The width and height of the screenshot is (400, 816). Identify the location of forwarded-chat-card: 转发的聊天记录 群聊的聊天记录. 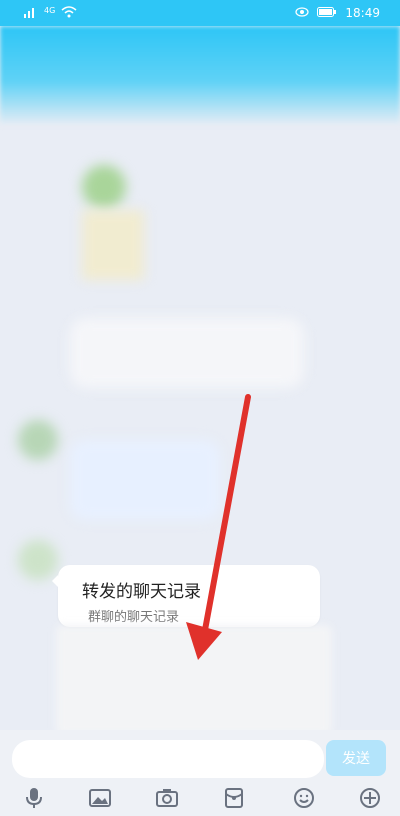
(186, 596).